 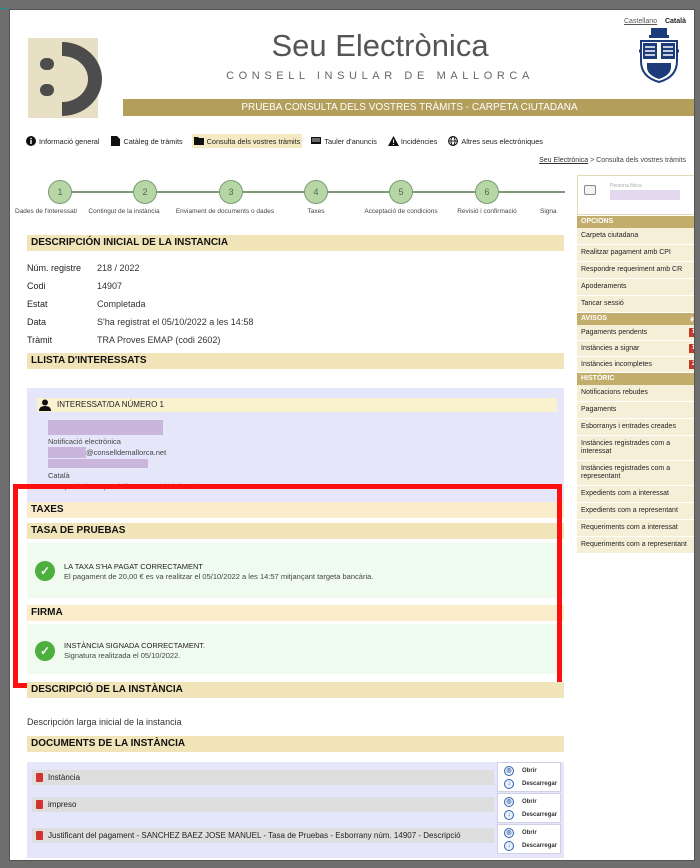 I want to click on sidebar-item-tancar-sessio: Tancar sessió, so click(x=635, y=304).